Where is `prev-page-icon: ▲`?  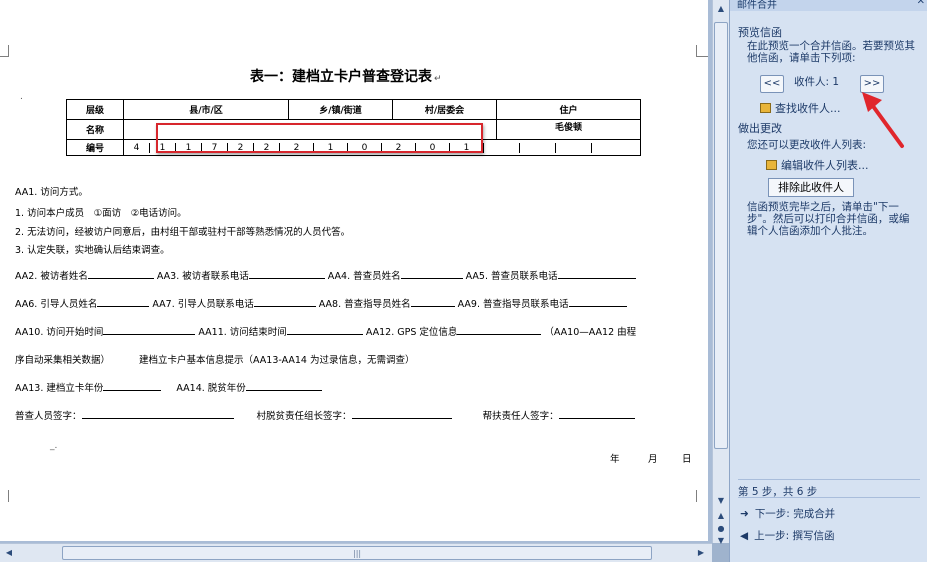 prev-page-icon: ▲ is located at coordinates (721, 516).